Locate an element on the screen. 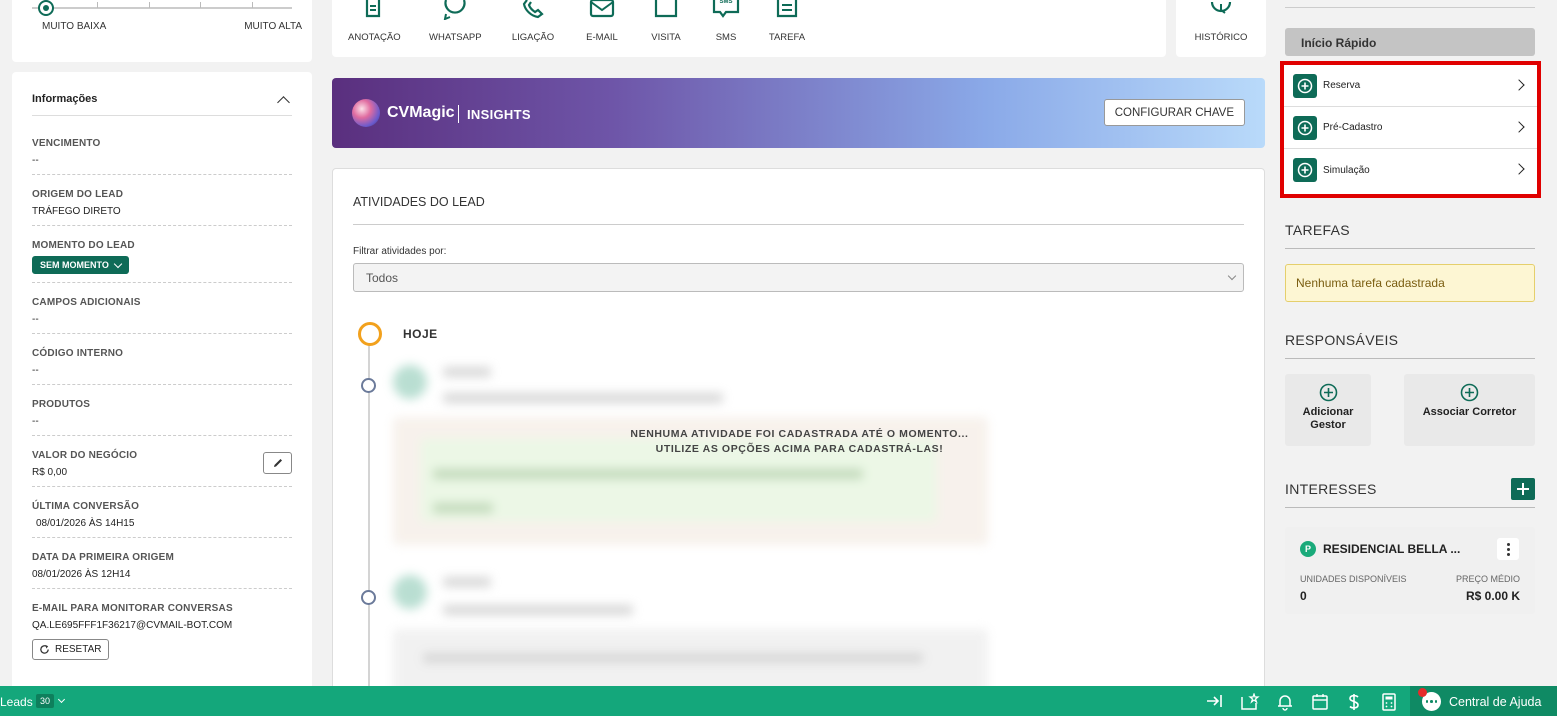 The image size is (1557, 716). associate-broker-button: Associar Corretor is located at coordinates (1469, 410).